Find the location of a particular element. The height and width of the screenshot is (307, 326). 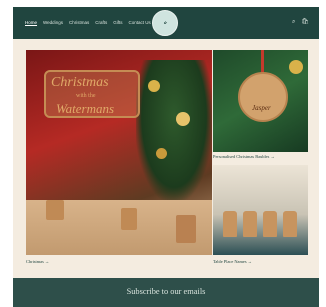

nav-home: Home is located at coordinates (31, 22).